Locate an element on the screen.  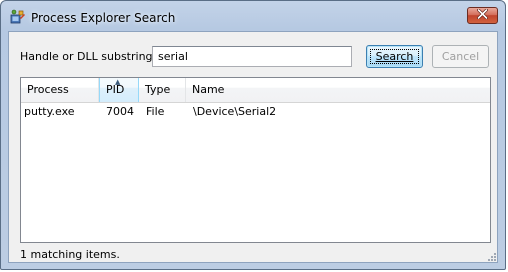
column-header-name: Name is located at coordinates (338, 90).